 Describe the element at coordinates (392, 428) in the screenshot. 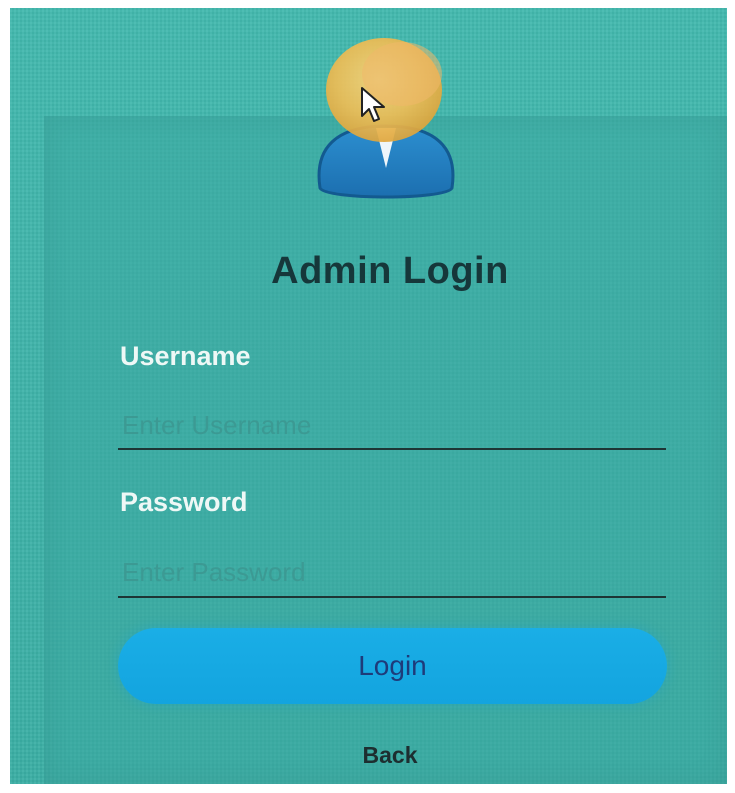

I see `username-input` at that location.